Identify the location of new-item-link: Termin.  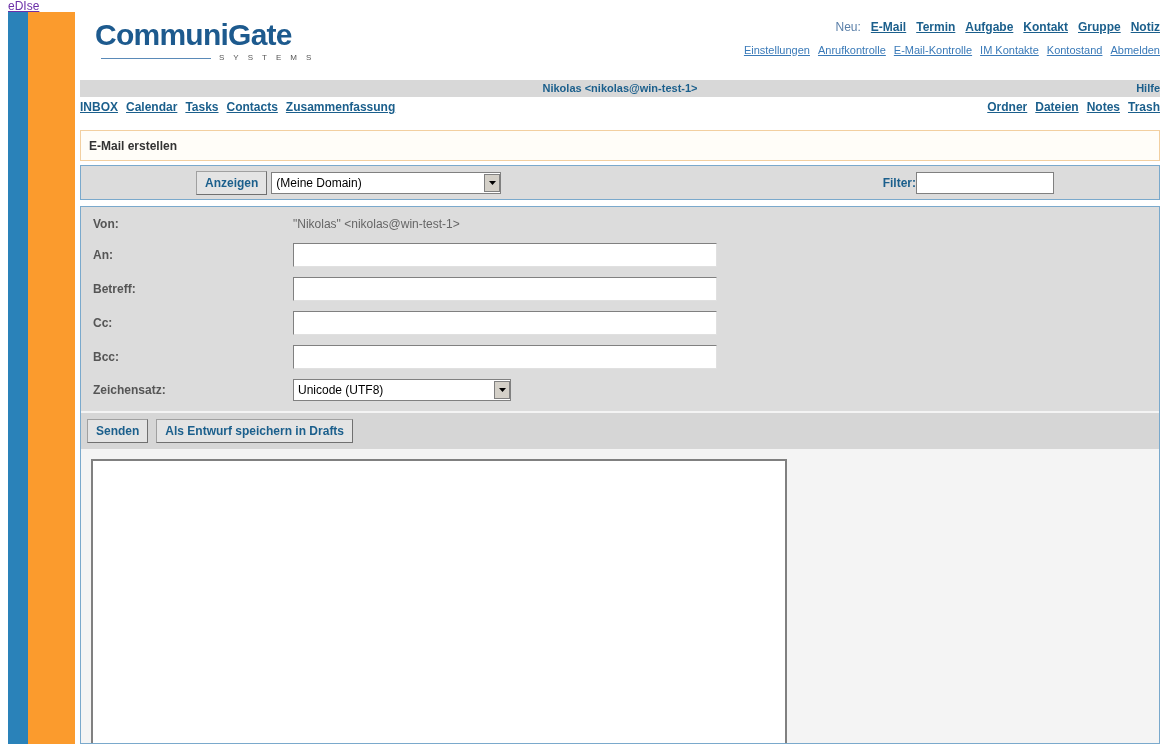
(936, 27).